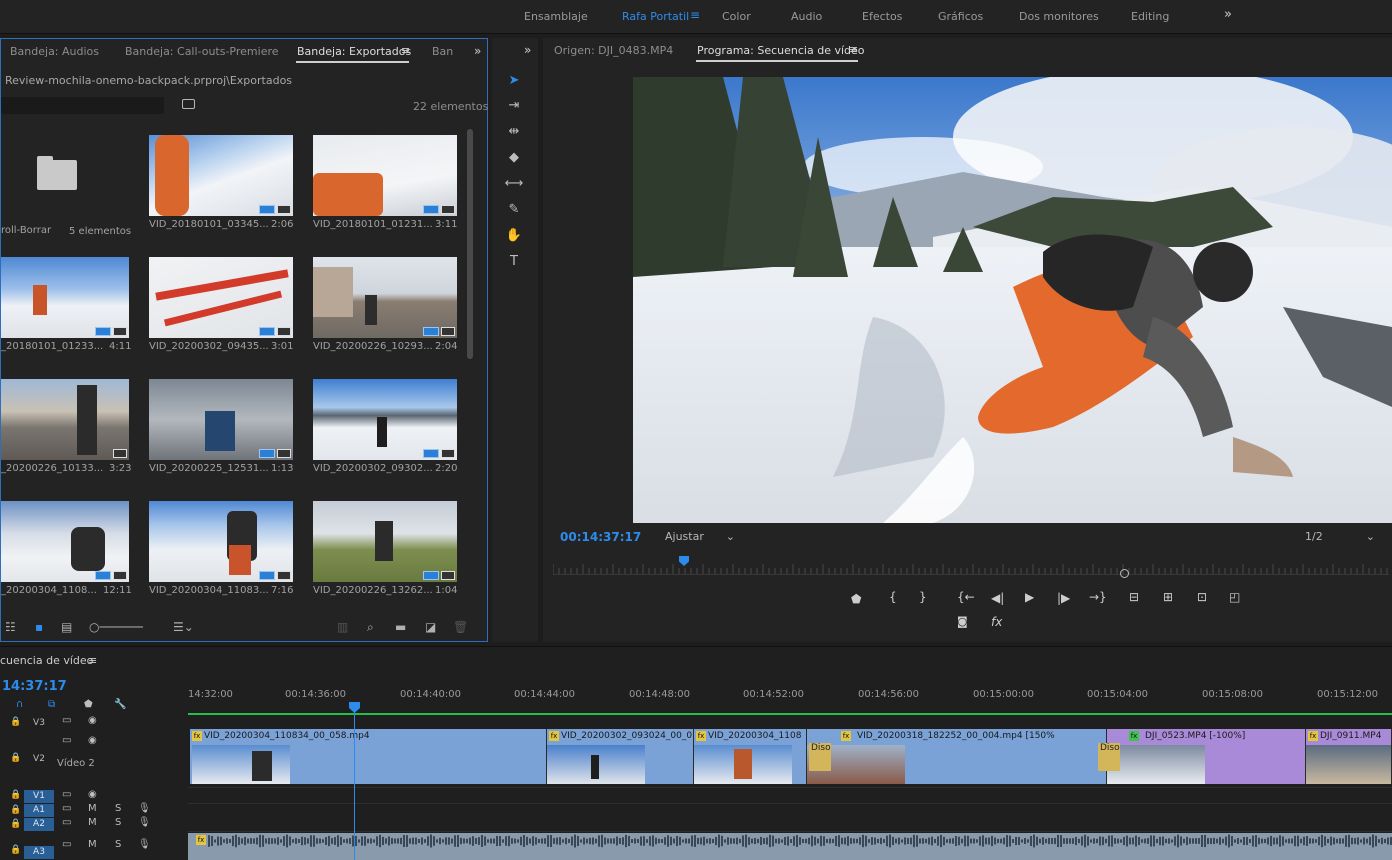  What do you see at coordinates (853, 49) in the screenshot?
I see `monitor-menu-icon: ≡` at bounding box center [853, 49].